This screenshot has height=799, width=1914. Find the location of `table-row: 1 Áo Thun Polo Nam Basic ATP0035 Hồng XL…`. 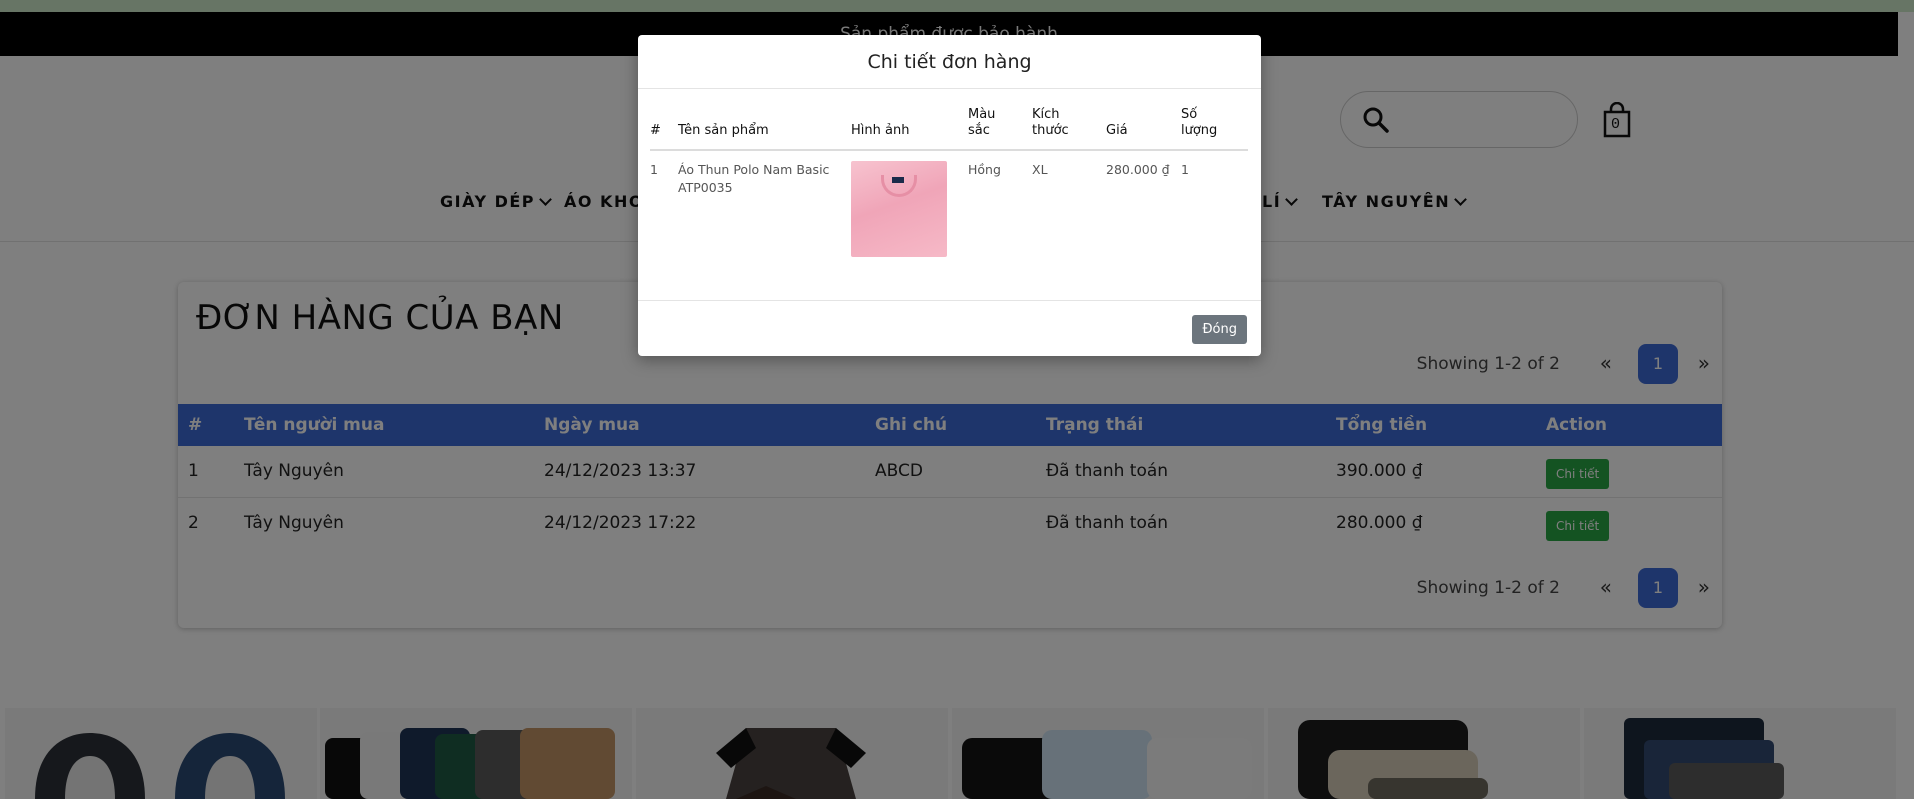

table-row: 1 Áo Thun Polo Nam Basic ATP0035 Hồng XL… is located at coordinates (949, 205).